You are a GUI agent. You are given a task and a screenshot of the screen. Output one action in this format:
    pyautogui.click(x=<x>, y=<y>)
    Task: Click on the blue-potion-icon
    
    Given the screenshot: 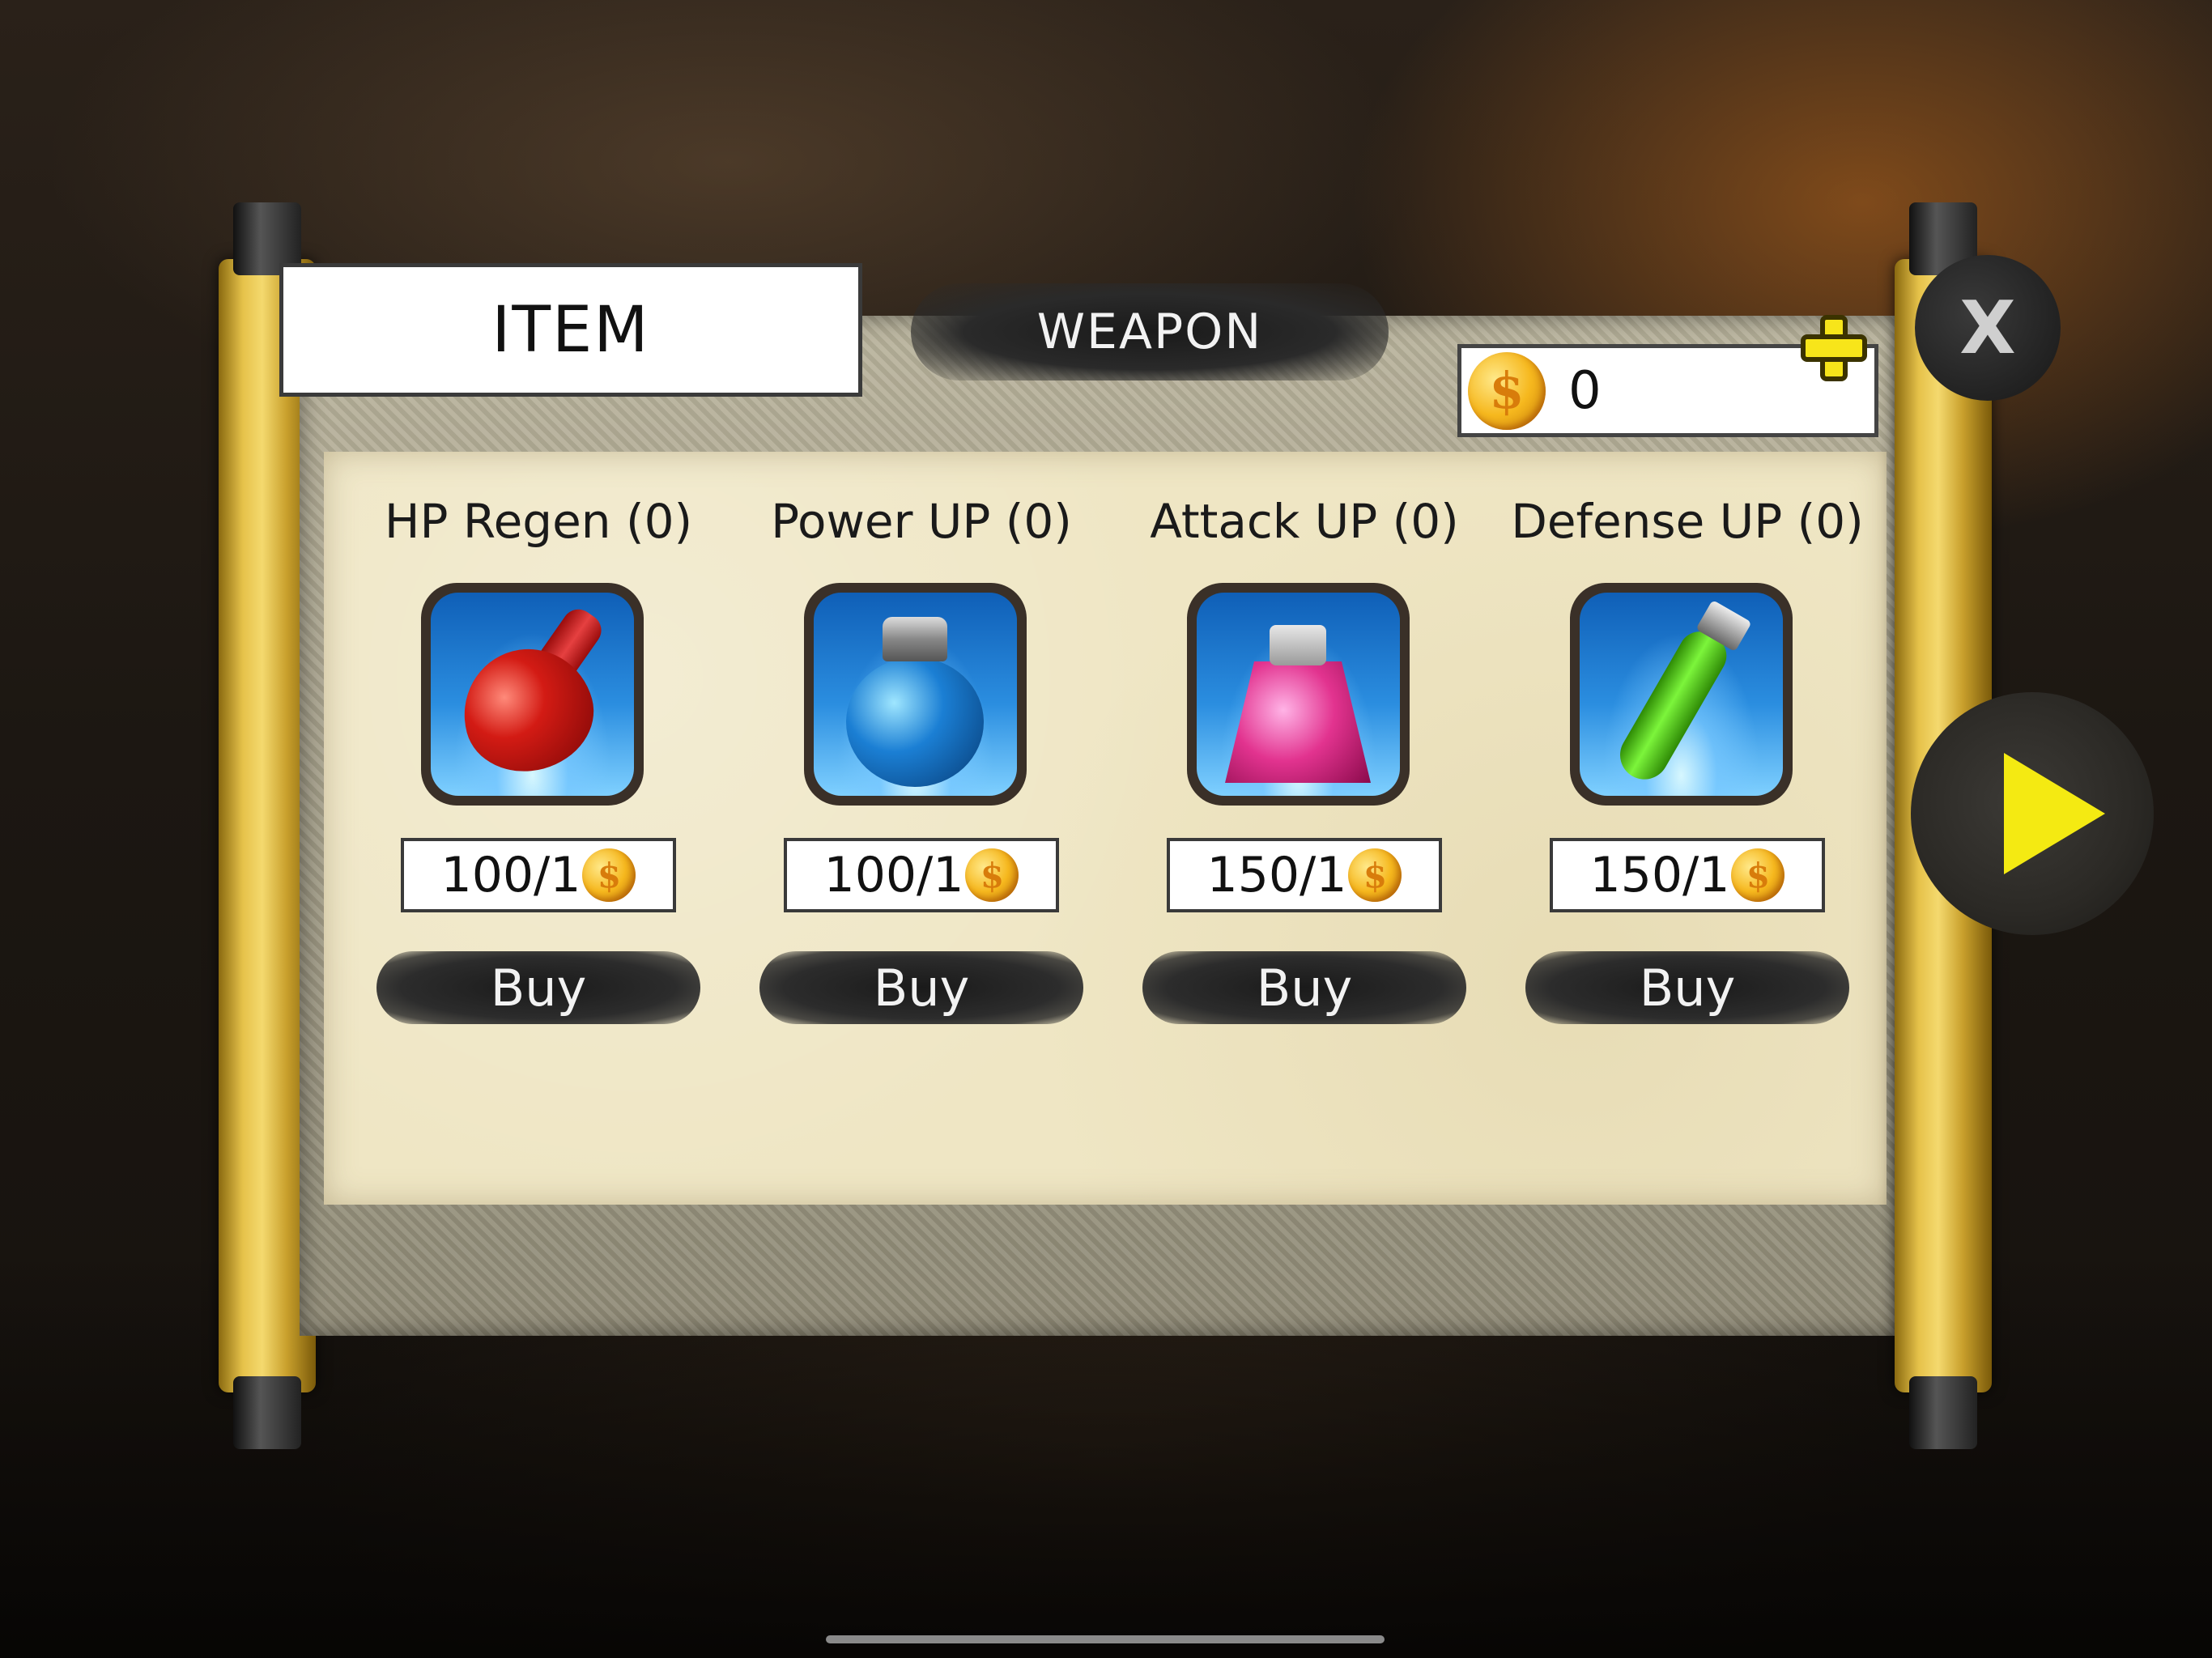 What is the action you would take?
    pyautogui.click(x=916, y=694)
    